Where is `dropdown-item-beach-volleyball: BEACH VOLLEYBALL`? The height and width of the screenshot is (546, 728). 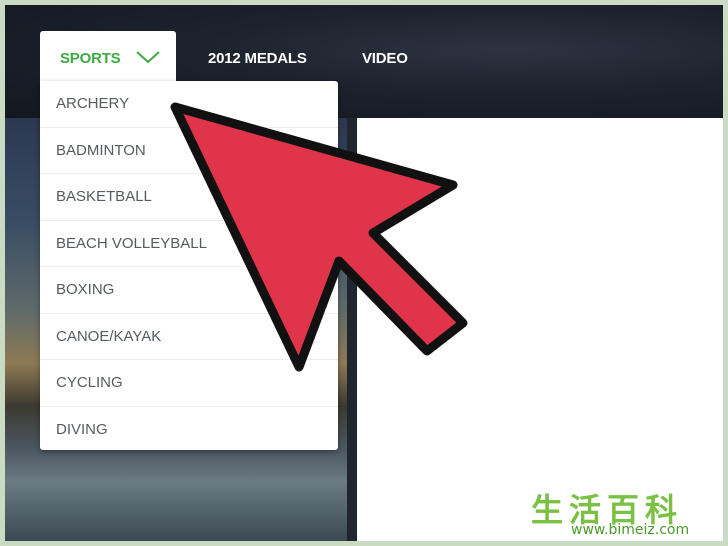 dropdown-item-beach-volleyball: BEACH VOLLEYBALL is located at coordinates (189, 244).